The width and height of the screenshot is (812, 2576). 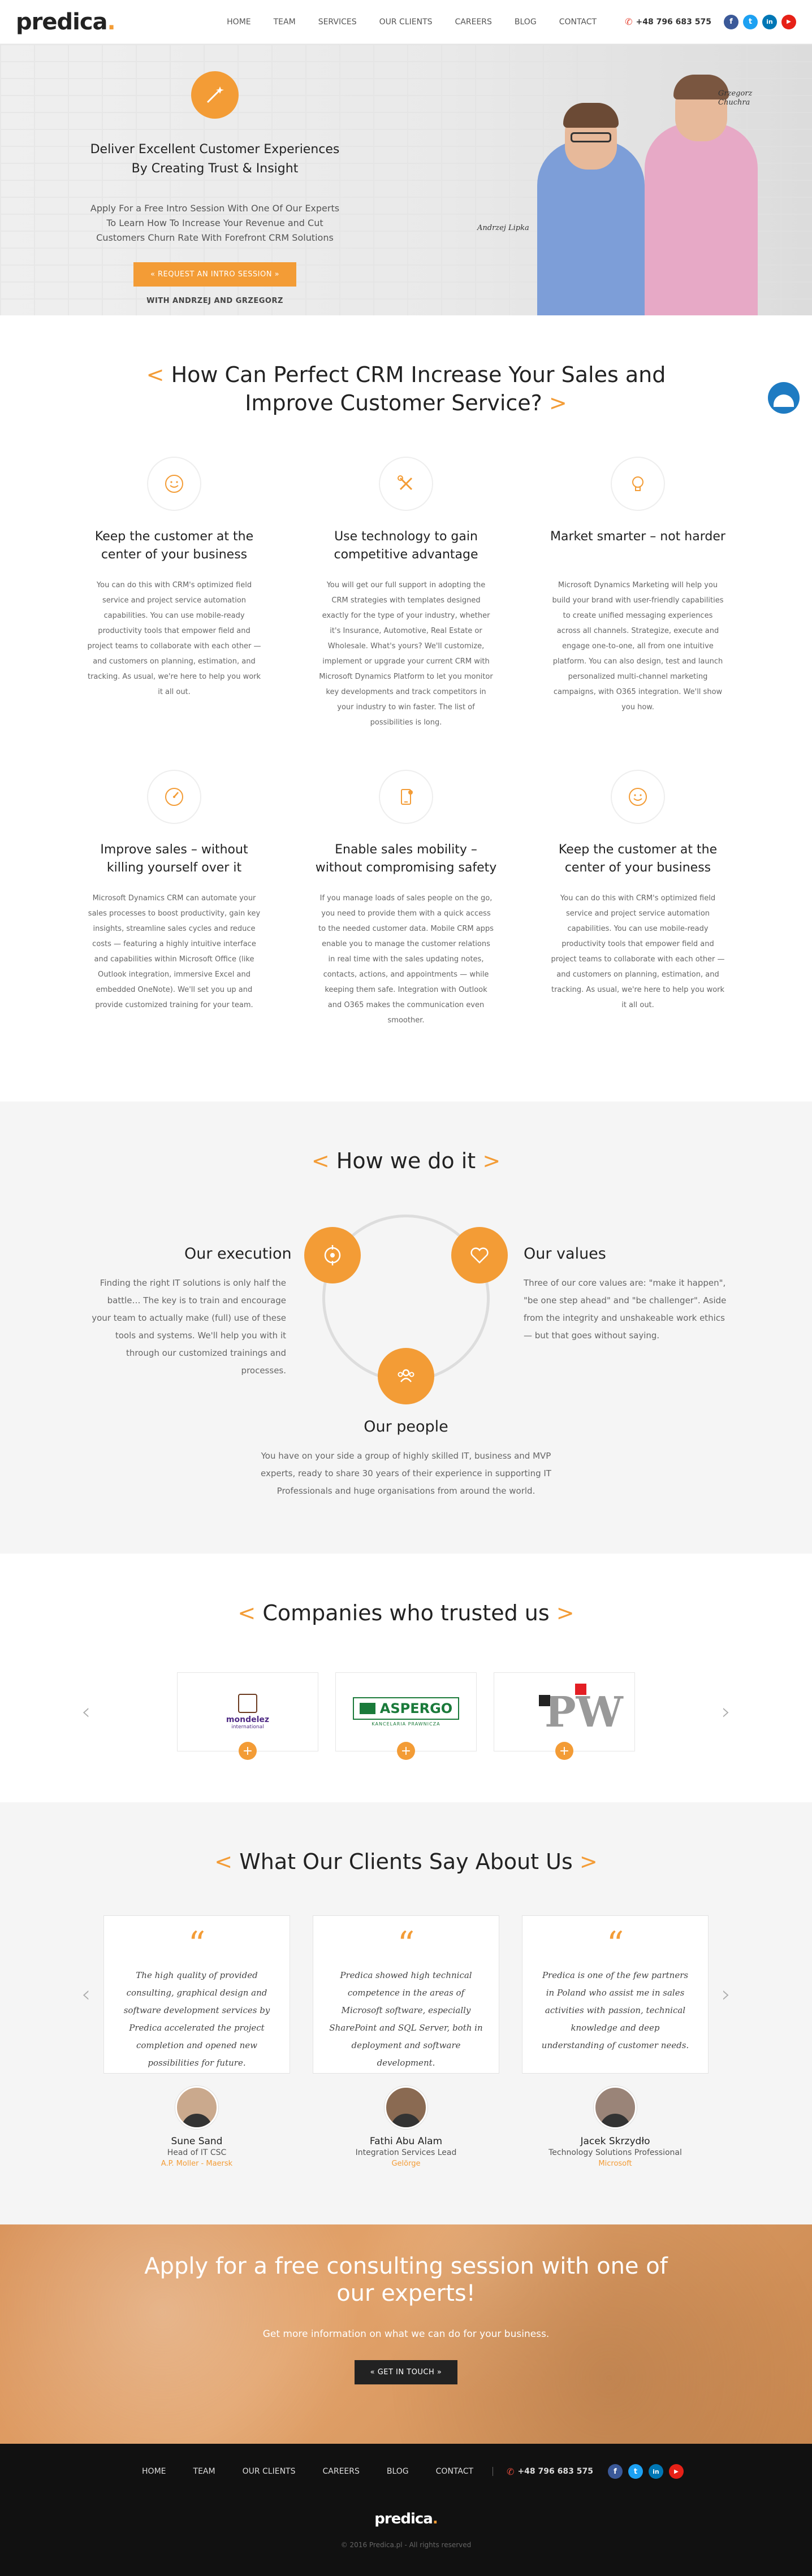 What do you see at coordinates (454, 2471) in the screenshot?
I see `footer-nav-contact: CONTACT` at bounding box center [454, 2471].